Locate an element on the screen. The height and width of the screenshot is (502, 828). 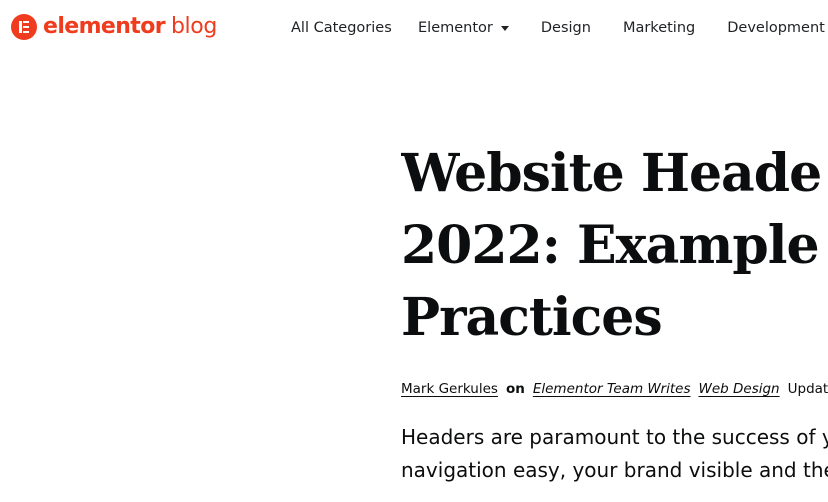
brand-logo-link: elementor blog is located at coordinates (114, 27).